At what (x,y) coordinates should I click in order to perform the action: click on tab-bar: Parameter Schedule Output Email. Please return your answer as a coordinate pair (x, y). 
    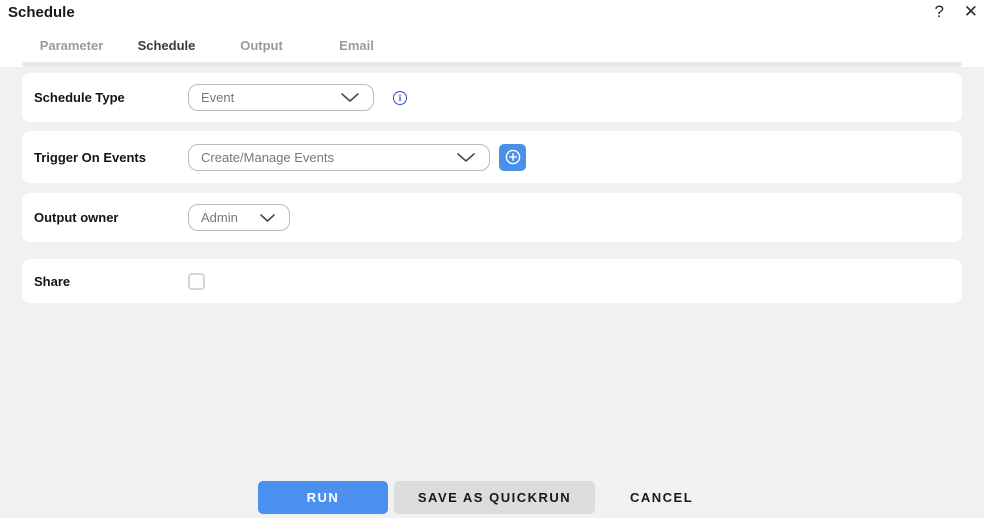
    Looking at the image, I should click on (214, 46).